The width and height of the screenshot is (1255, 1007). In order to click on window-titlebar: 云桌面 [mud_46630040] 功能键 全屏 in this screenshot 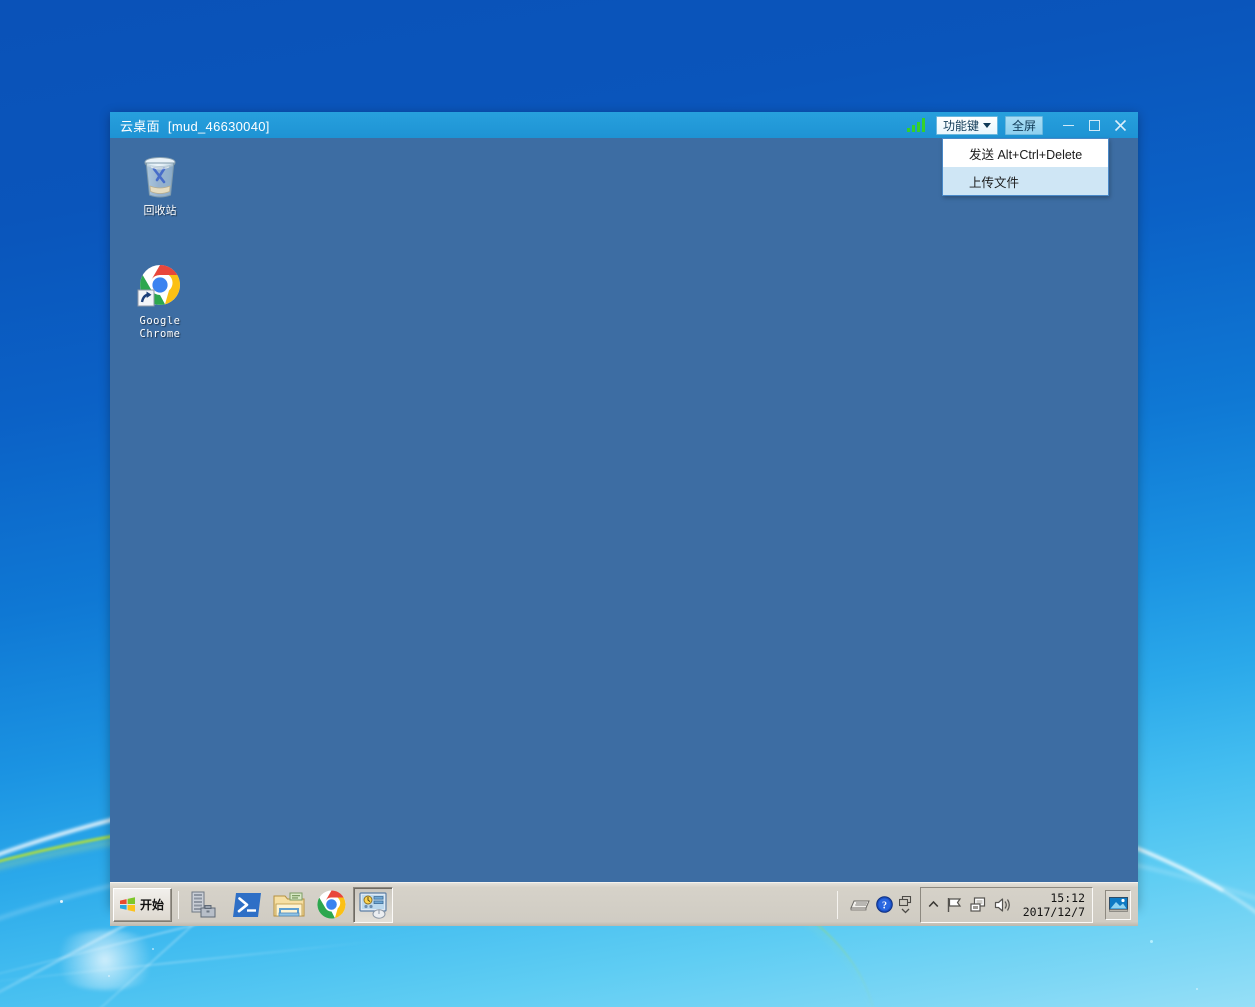, I will do `click(624, 125)`.